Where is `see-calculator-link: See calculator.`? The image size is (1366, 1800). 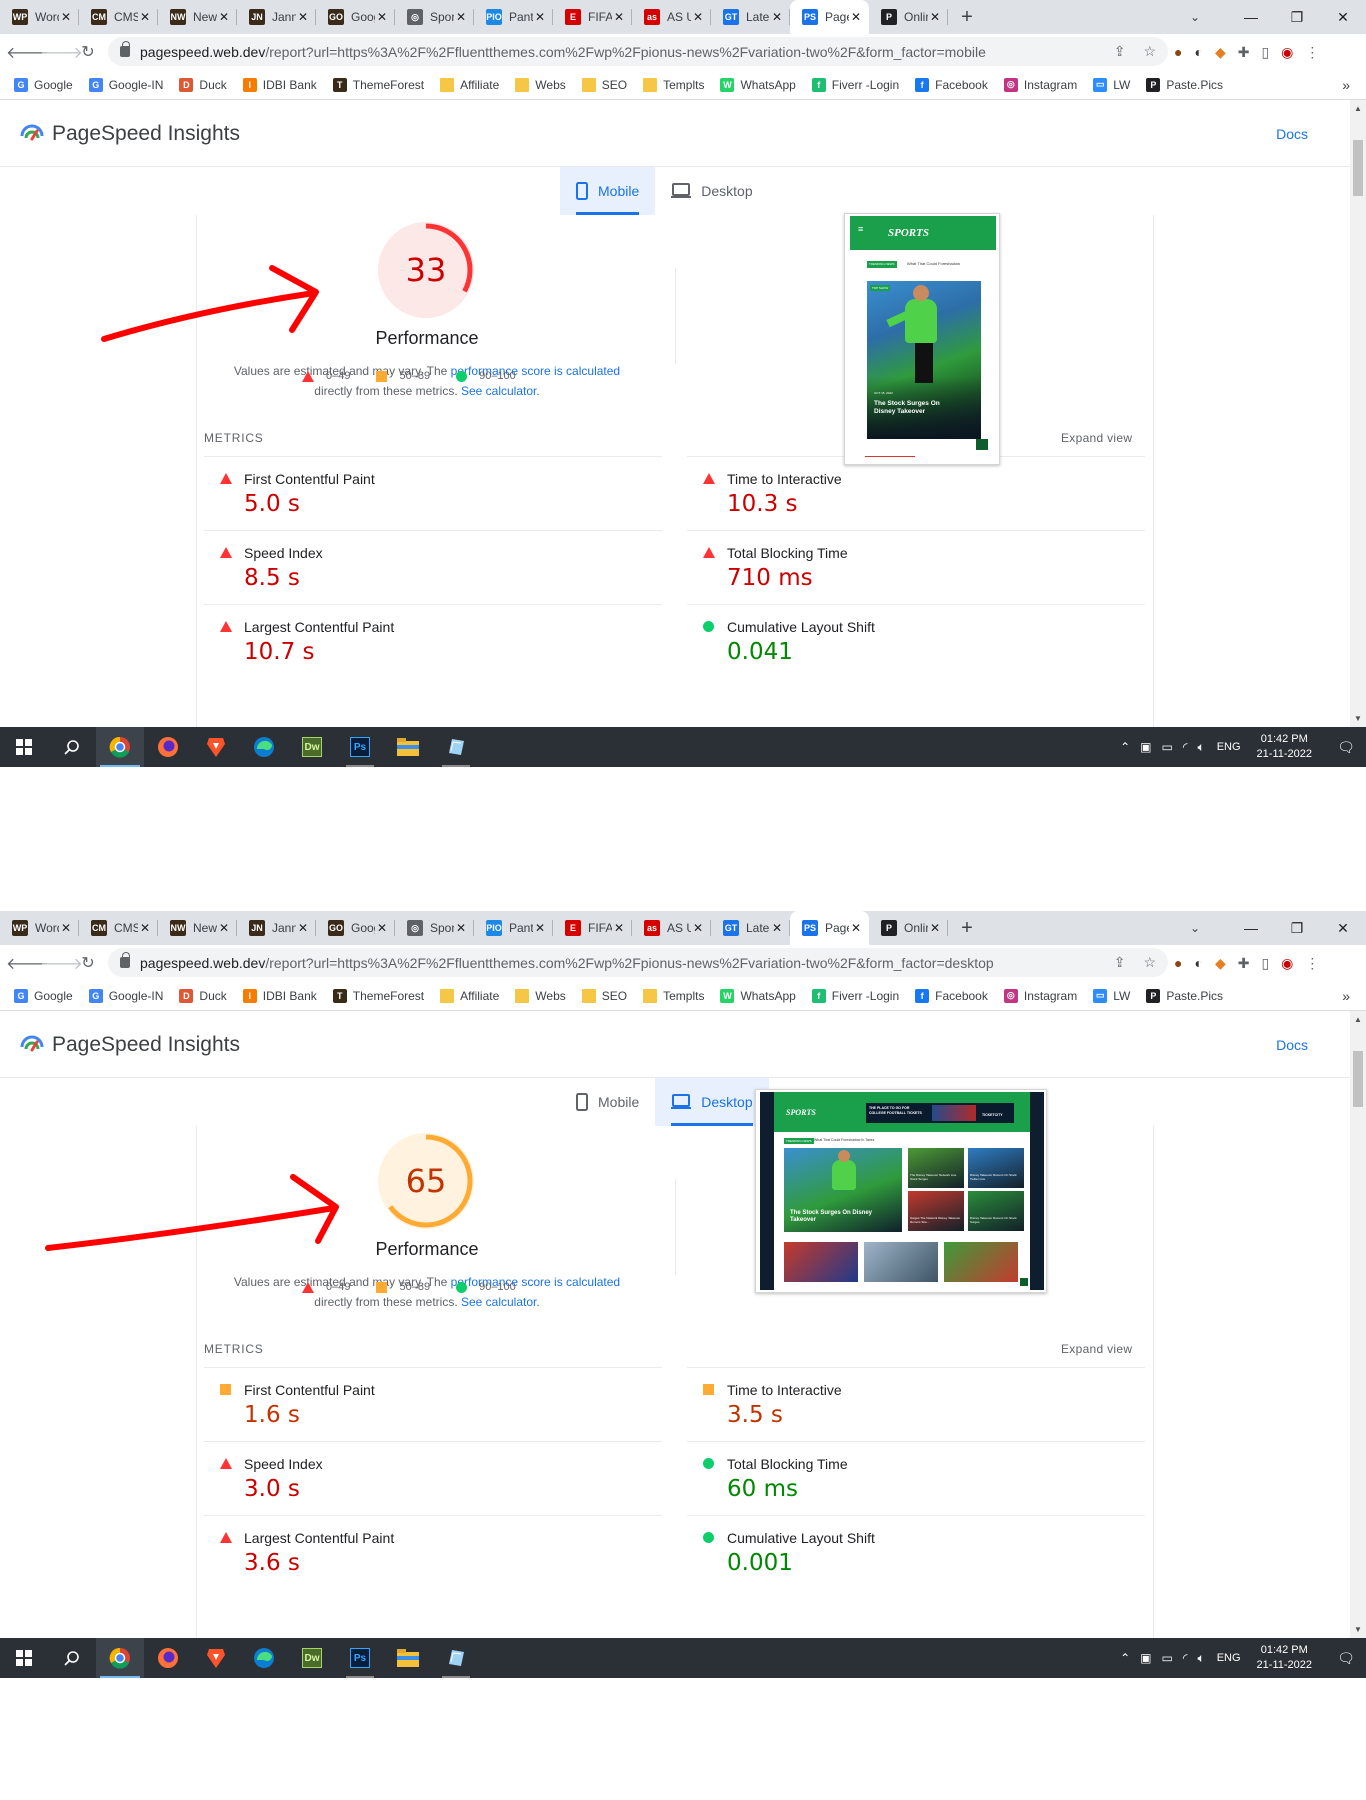 see-calculator-link: See calculator. is located at coordinates (500, 1302).